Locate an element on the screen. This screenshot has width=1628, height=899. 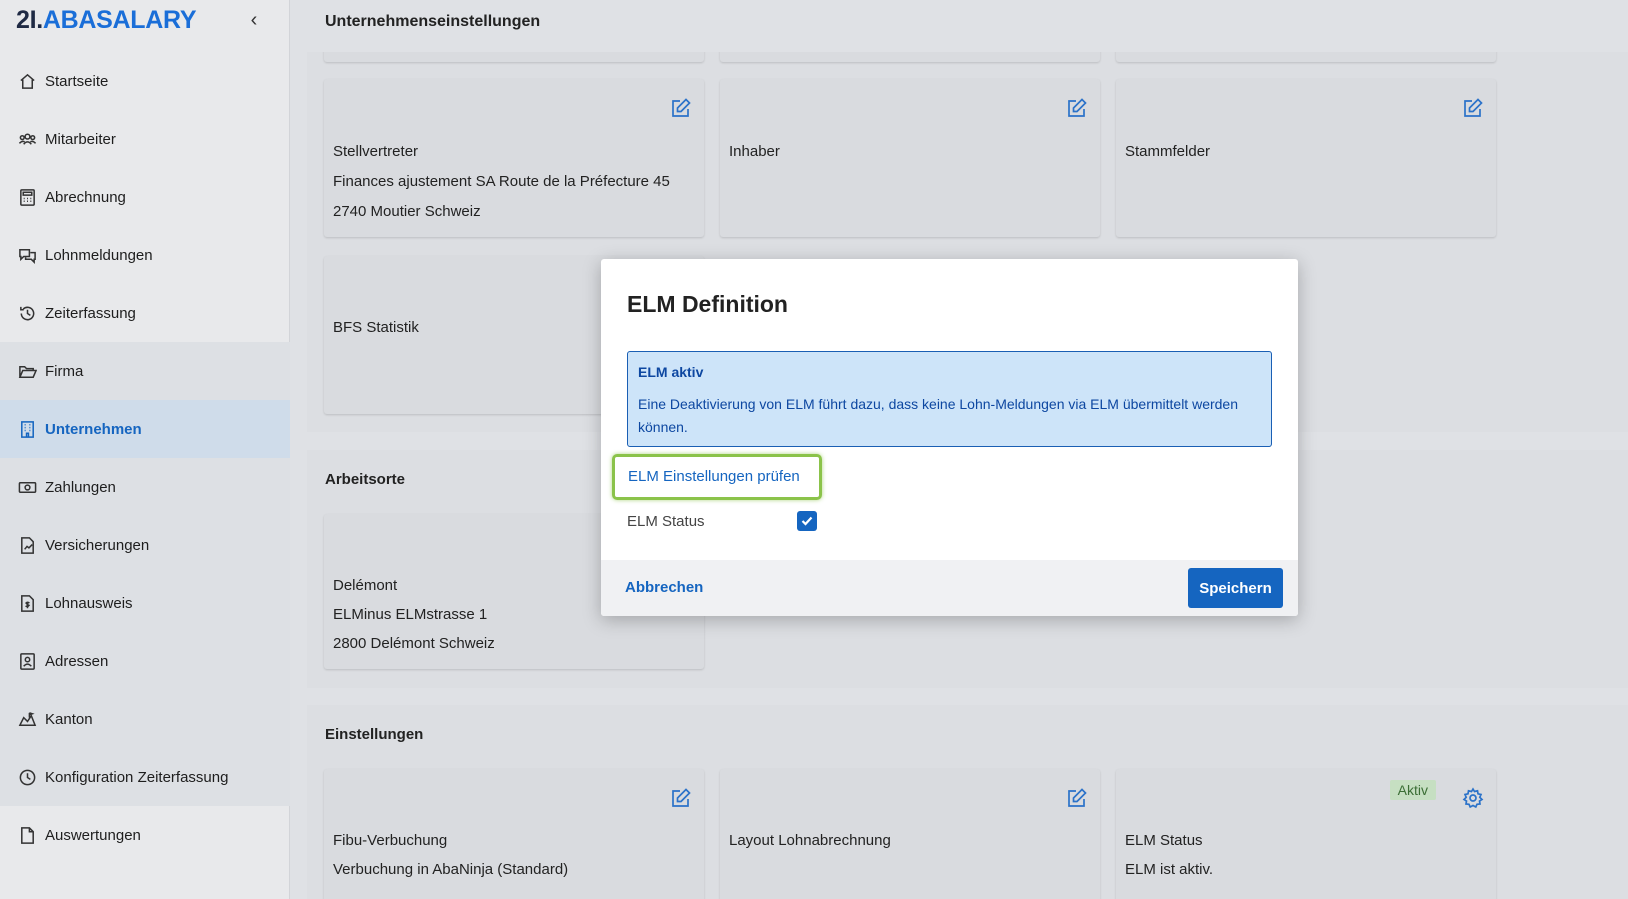
money-icon is located at coordinates (27, 487).